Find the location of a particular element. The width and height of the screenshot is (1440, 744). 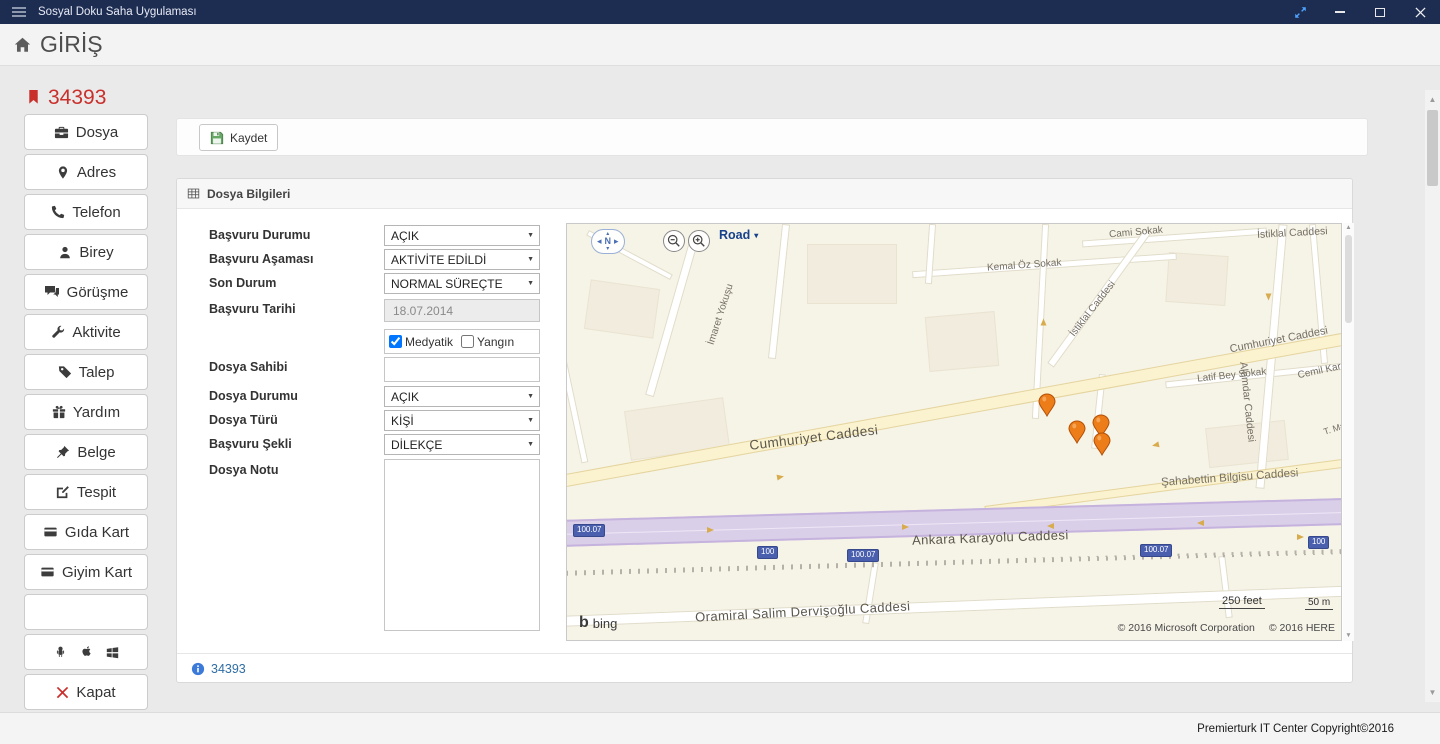

toolbar: Kaydet is located at coordinates (772, 137).